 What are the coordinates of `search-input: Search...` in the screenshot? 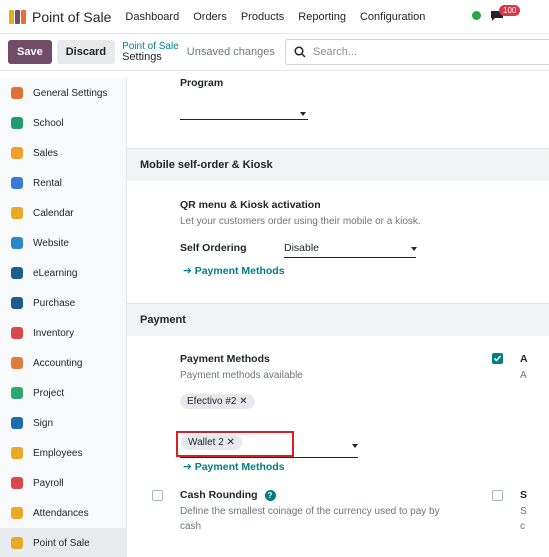 It's located at (417, 52).